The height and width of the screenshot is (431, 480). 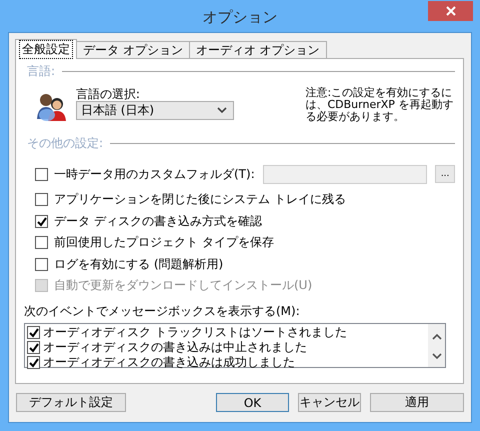 I want to click on section-heading: その他の設定:, so click(x=65, y=143).